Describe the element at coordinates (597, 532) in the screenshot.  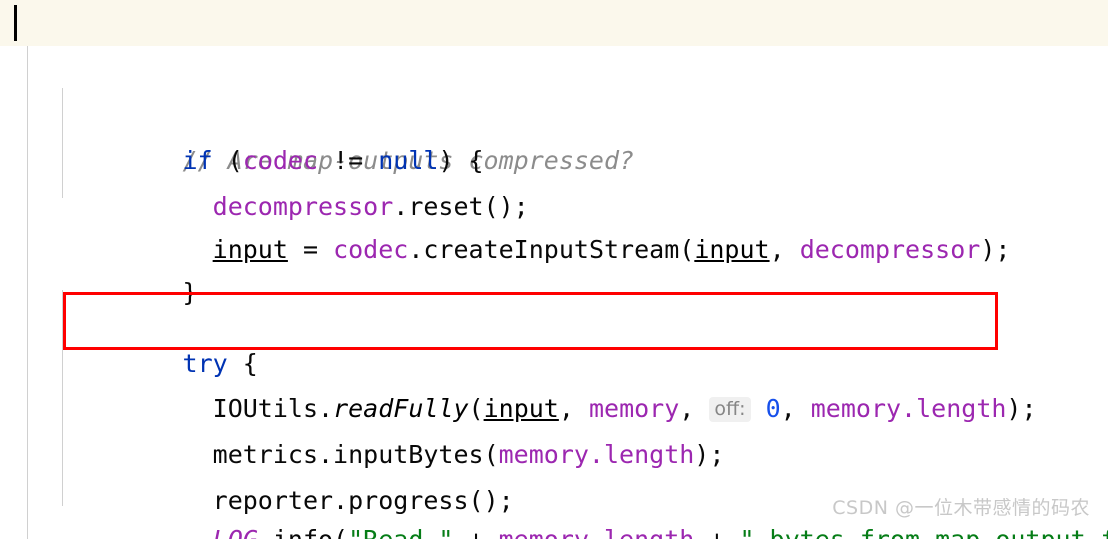
I see `field-memory-length: memory.length` at that location.